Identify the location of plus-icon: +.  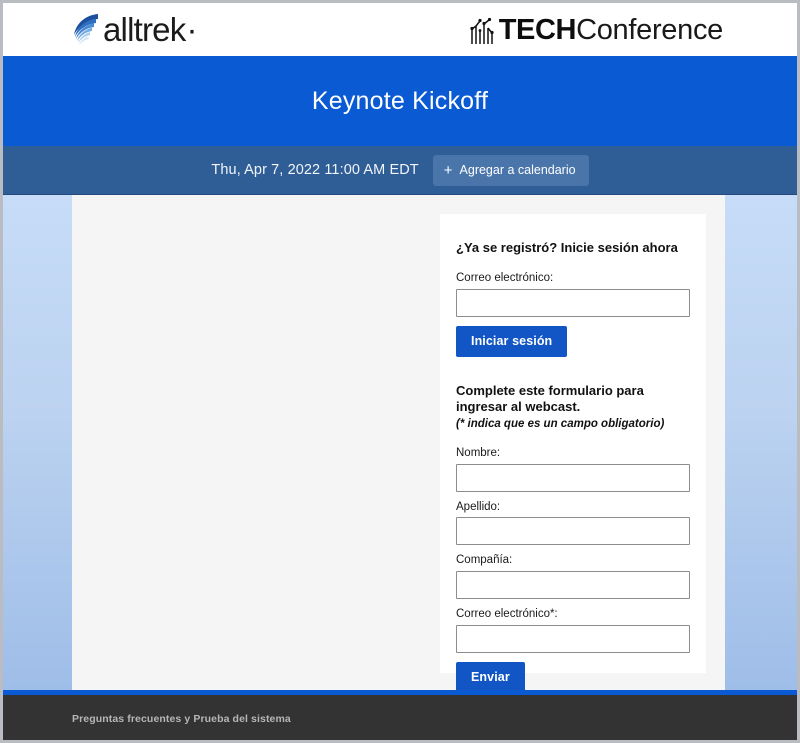
(448, 170).